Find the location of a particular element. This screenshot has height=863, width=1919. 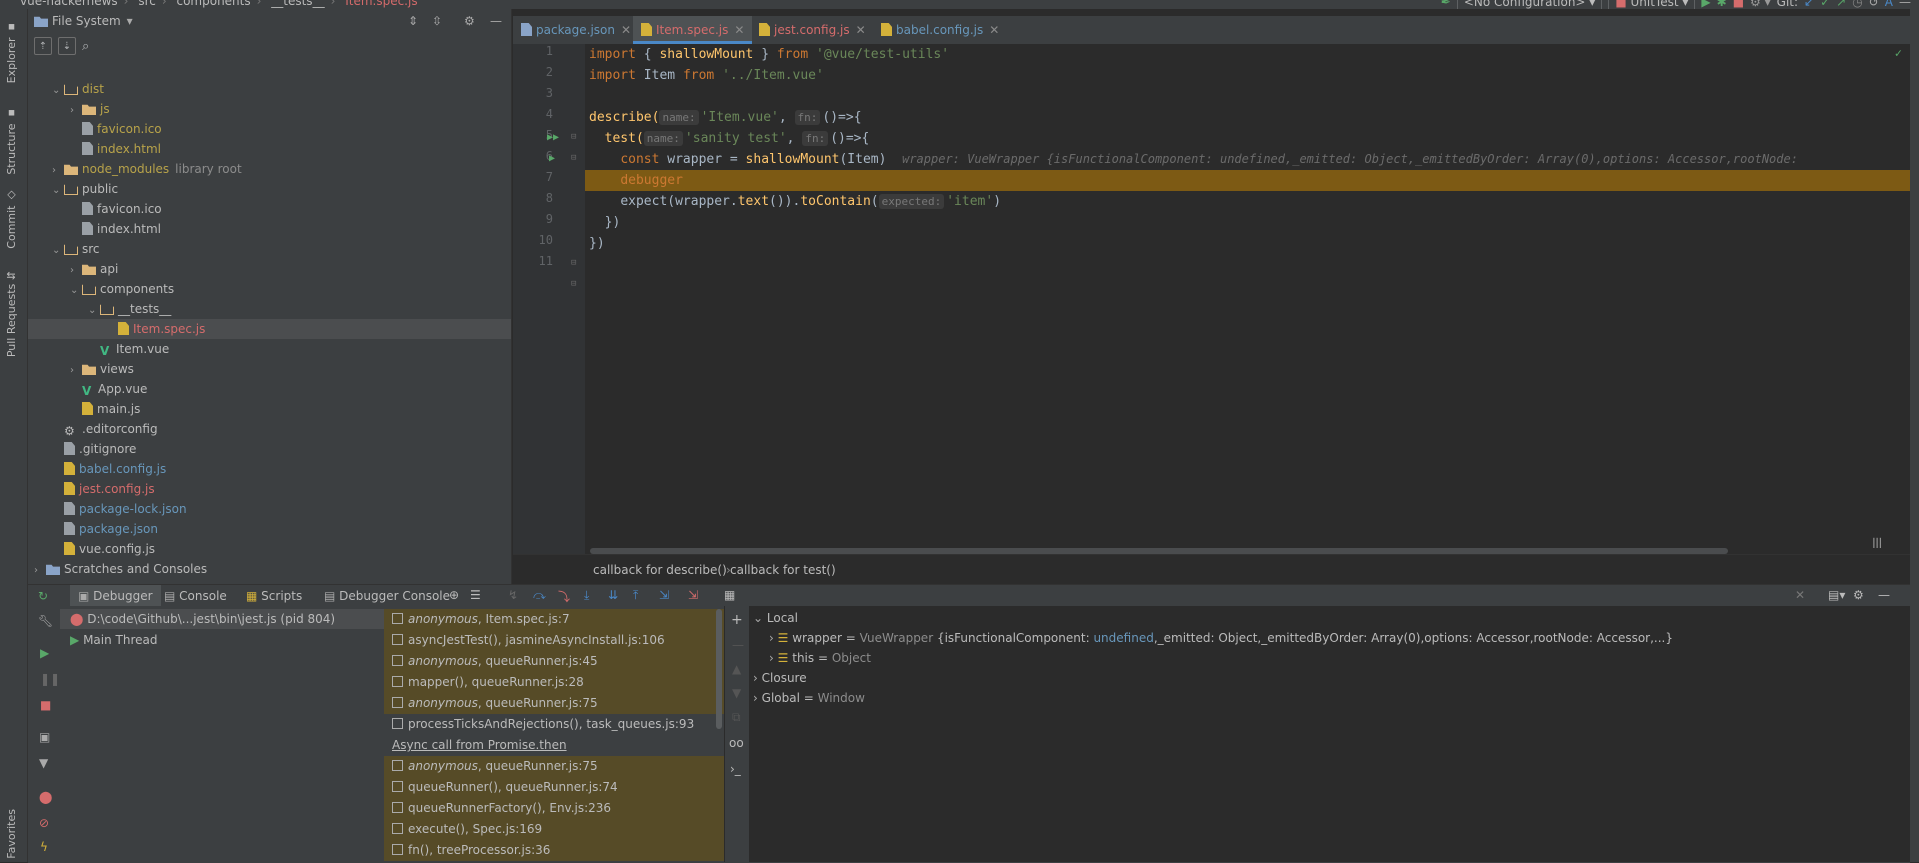

async-separator: Async call from Promise.then is located at coordinates (554, 745).